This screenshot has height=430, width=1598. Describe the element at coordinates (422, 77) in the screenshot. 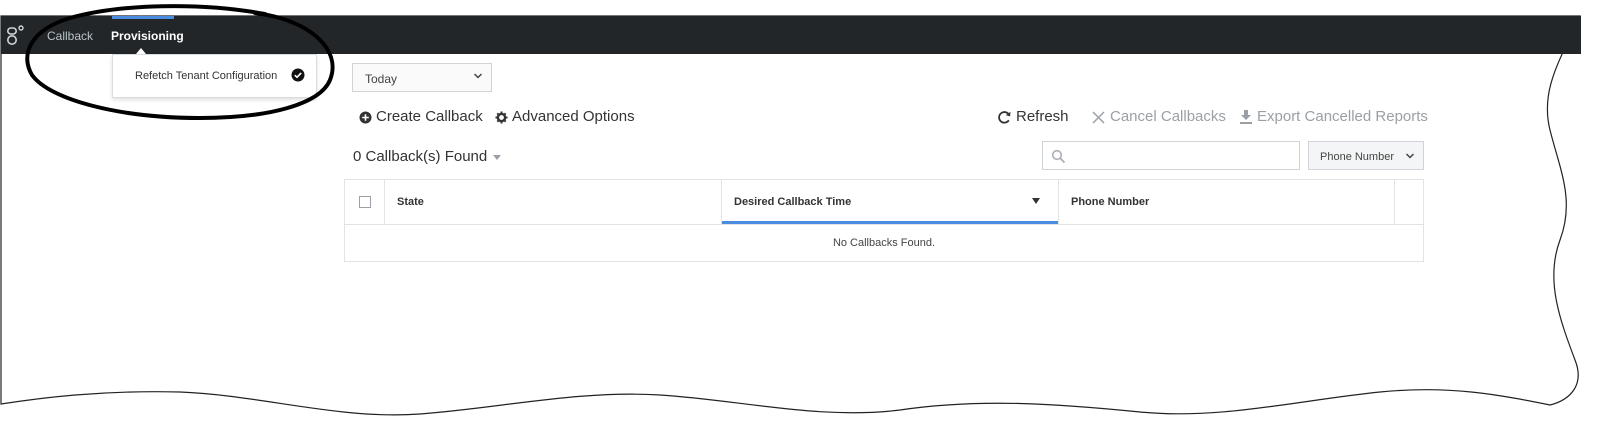

I see `date-range-select: Today` at that location.